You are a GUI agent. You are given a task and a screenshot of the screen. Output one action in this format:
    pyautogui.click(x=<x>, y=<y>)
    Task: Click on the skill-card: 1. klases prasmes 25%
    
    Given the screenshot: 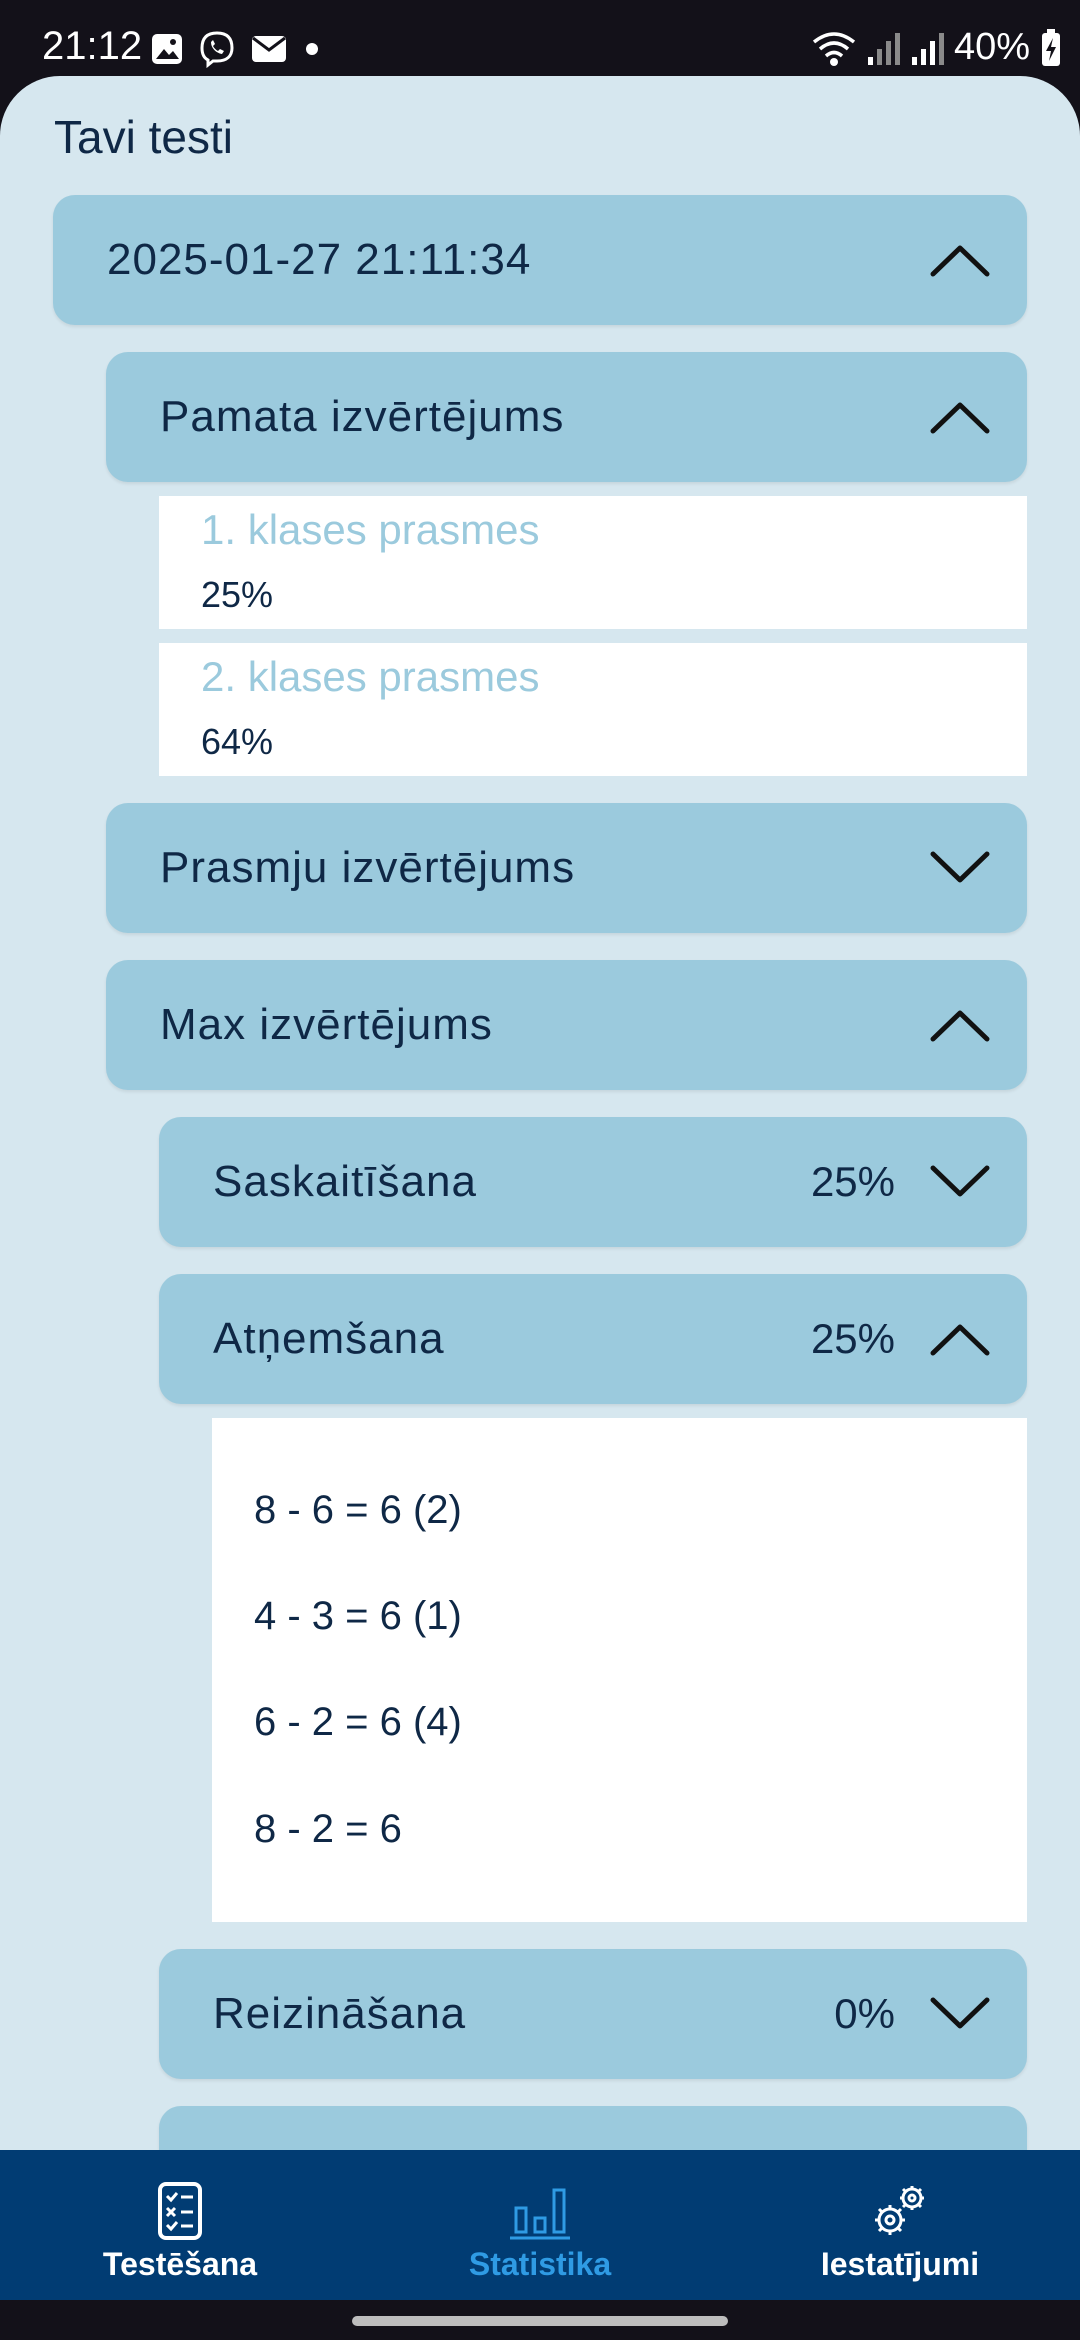 What is the action you would take?
    pyautogui.click(x=593, y=562)
    